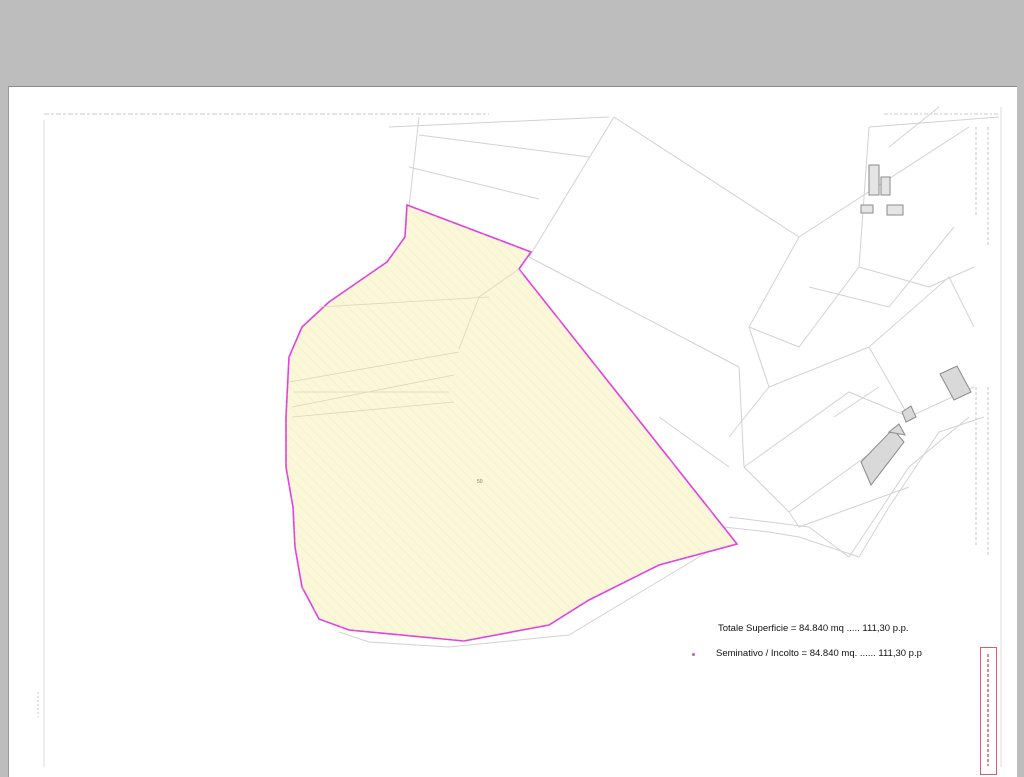 The height and width of the screenshot is (777, 1024). I want to click on window-top-bar, so click(512, 43).